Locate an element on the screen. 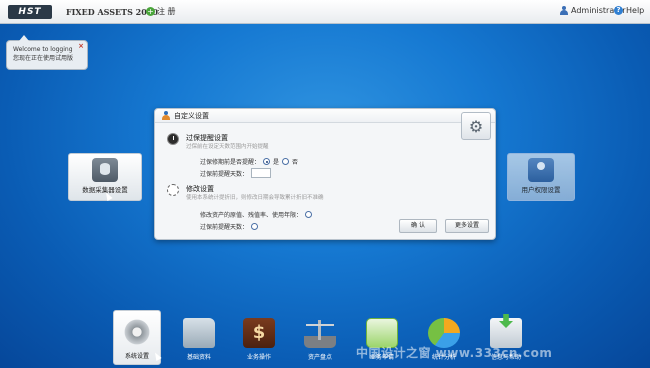  dock-item-basic-data: 基础资料 is located at coordinates (199, 338).